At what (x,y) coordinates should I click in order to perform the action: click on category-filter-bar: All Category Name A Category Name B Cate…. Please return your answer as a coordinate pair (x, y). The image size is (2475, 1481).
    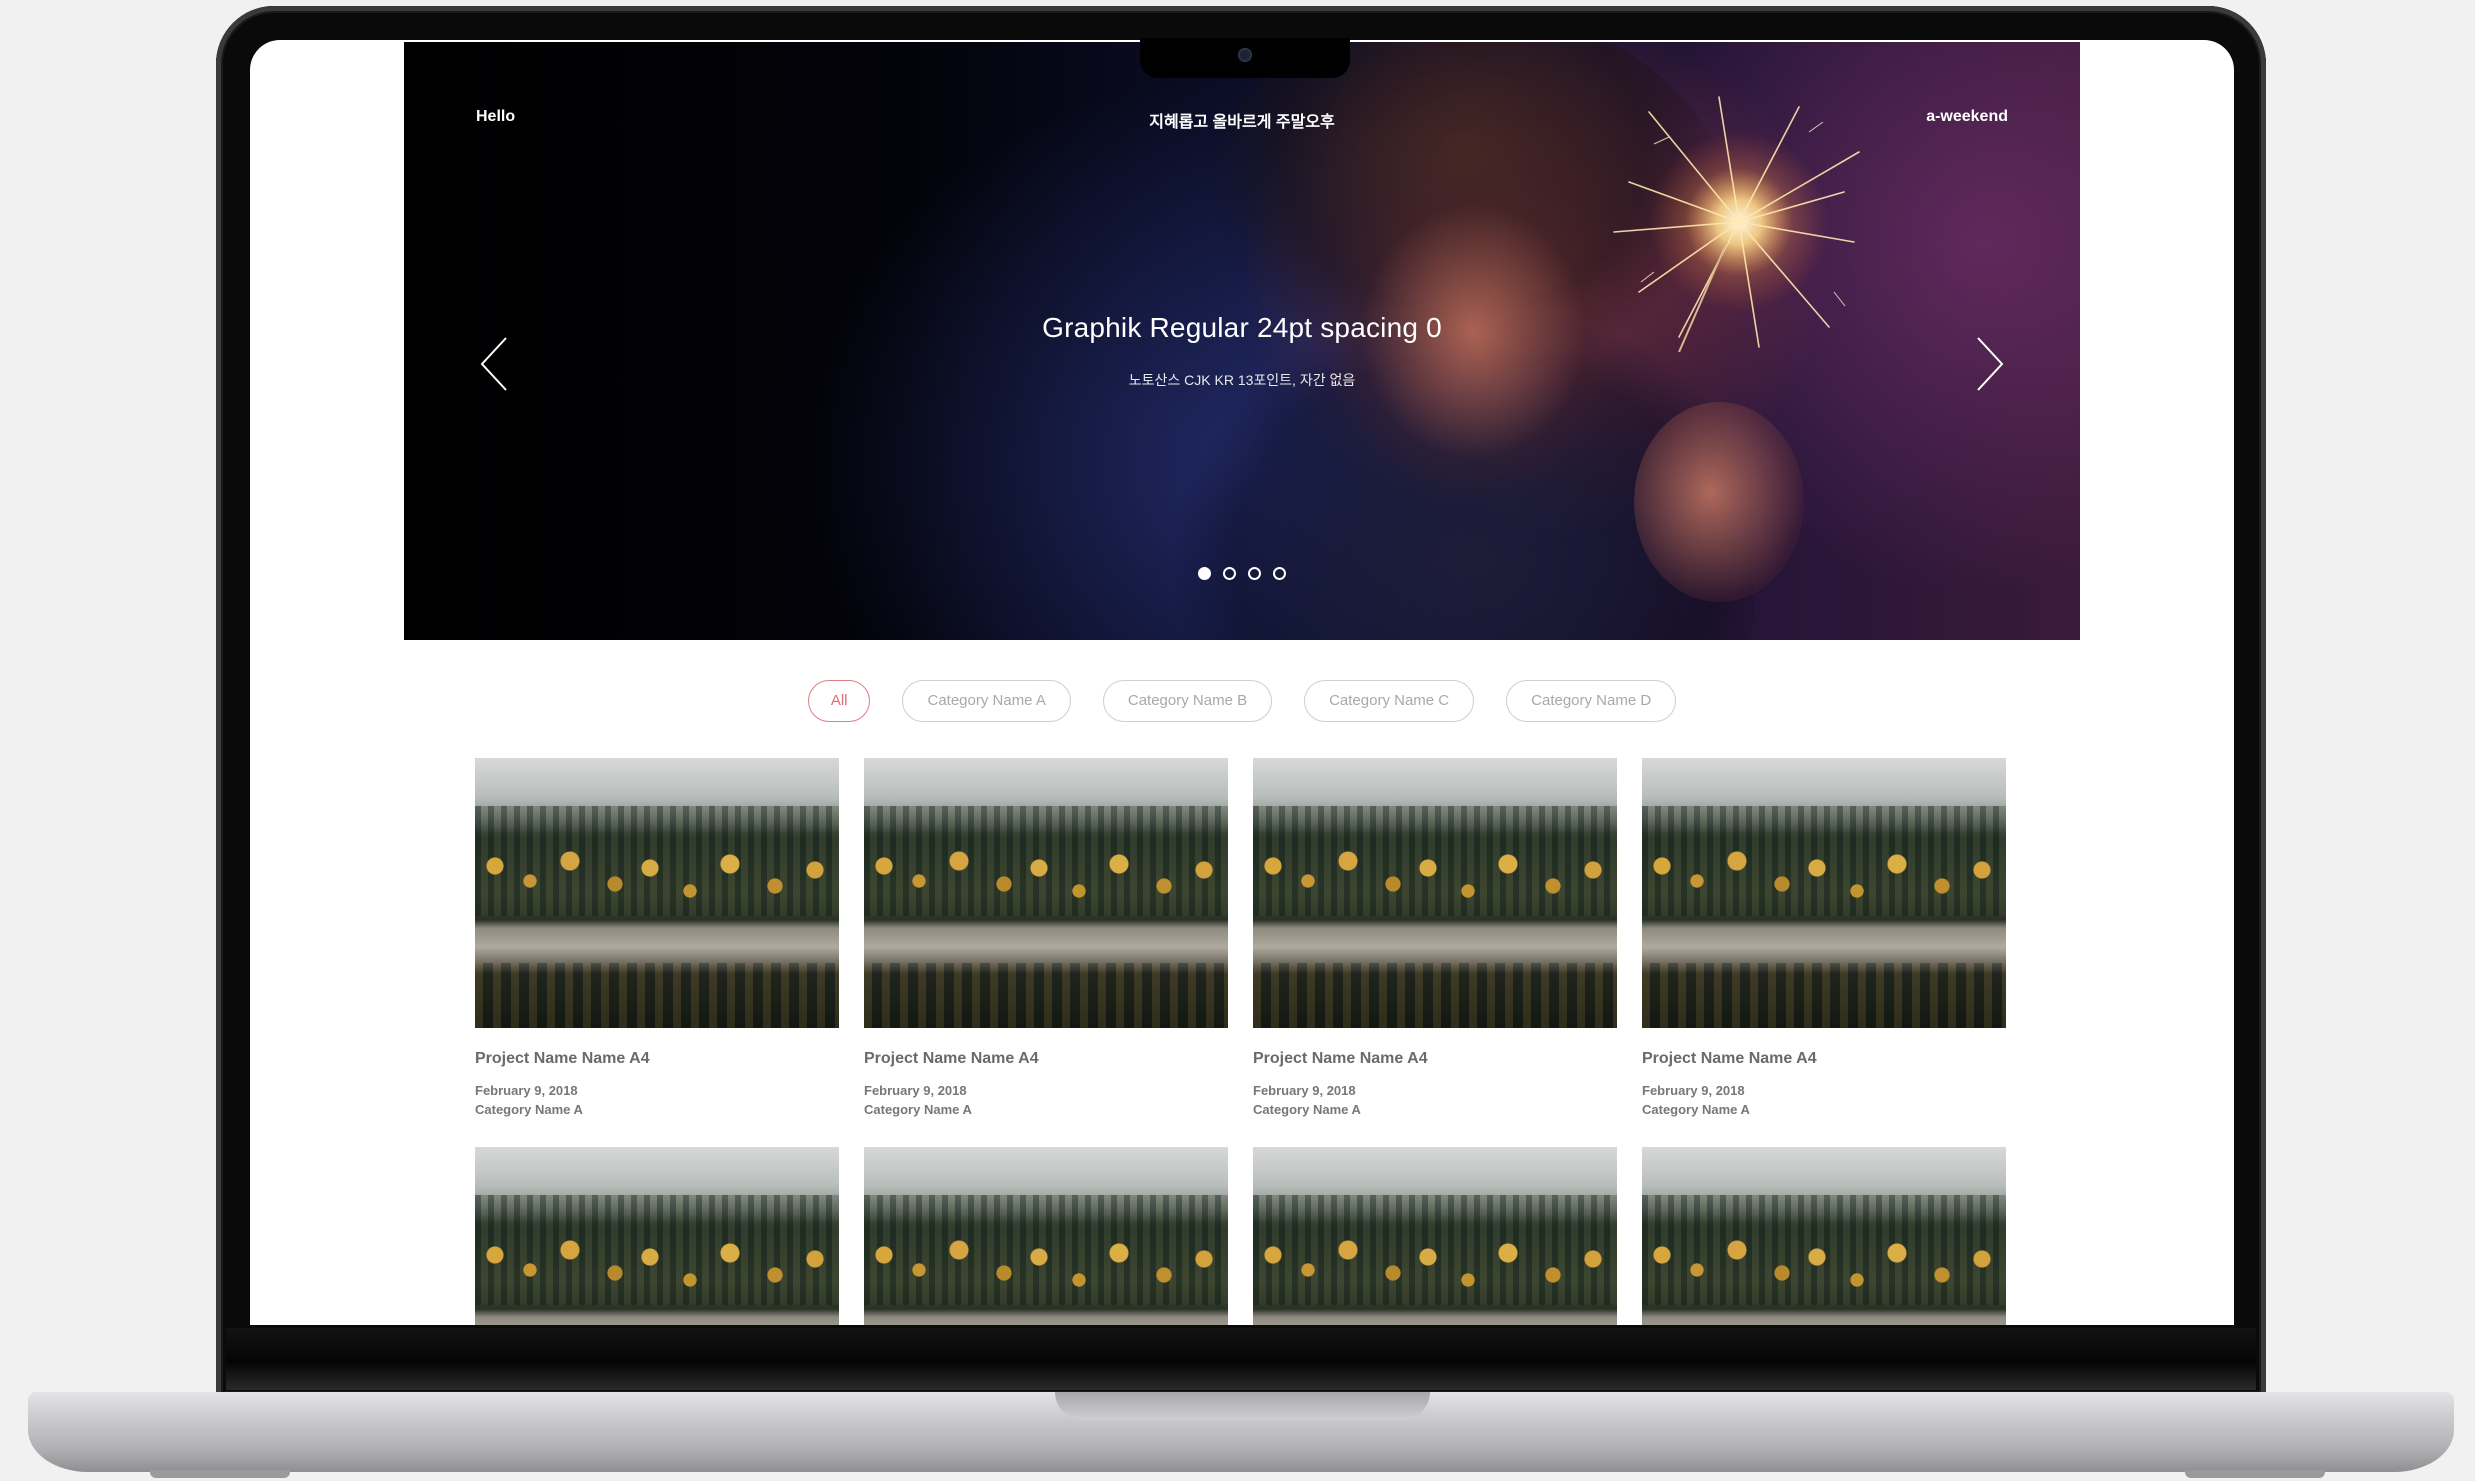
    Looking at the image, I should click on (1242, 701).